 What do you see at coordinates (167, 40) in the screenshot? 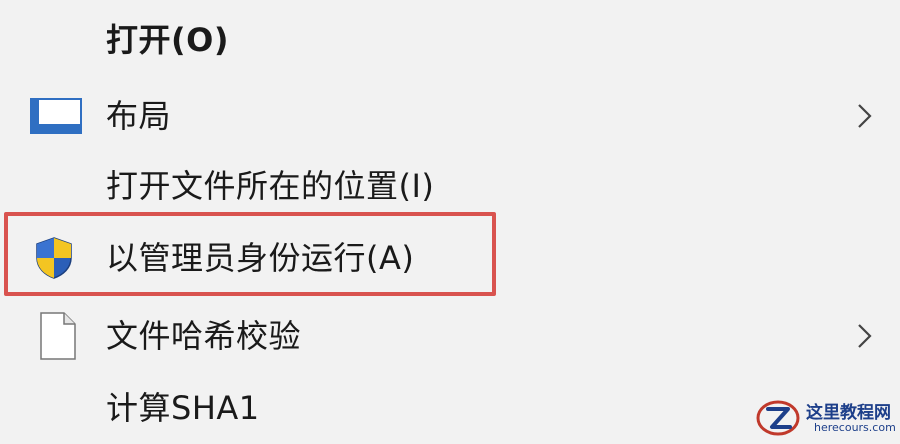
I see `menu-item-label: 打开(O)` at bounding box center [167, 40].